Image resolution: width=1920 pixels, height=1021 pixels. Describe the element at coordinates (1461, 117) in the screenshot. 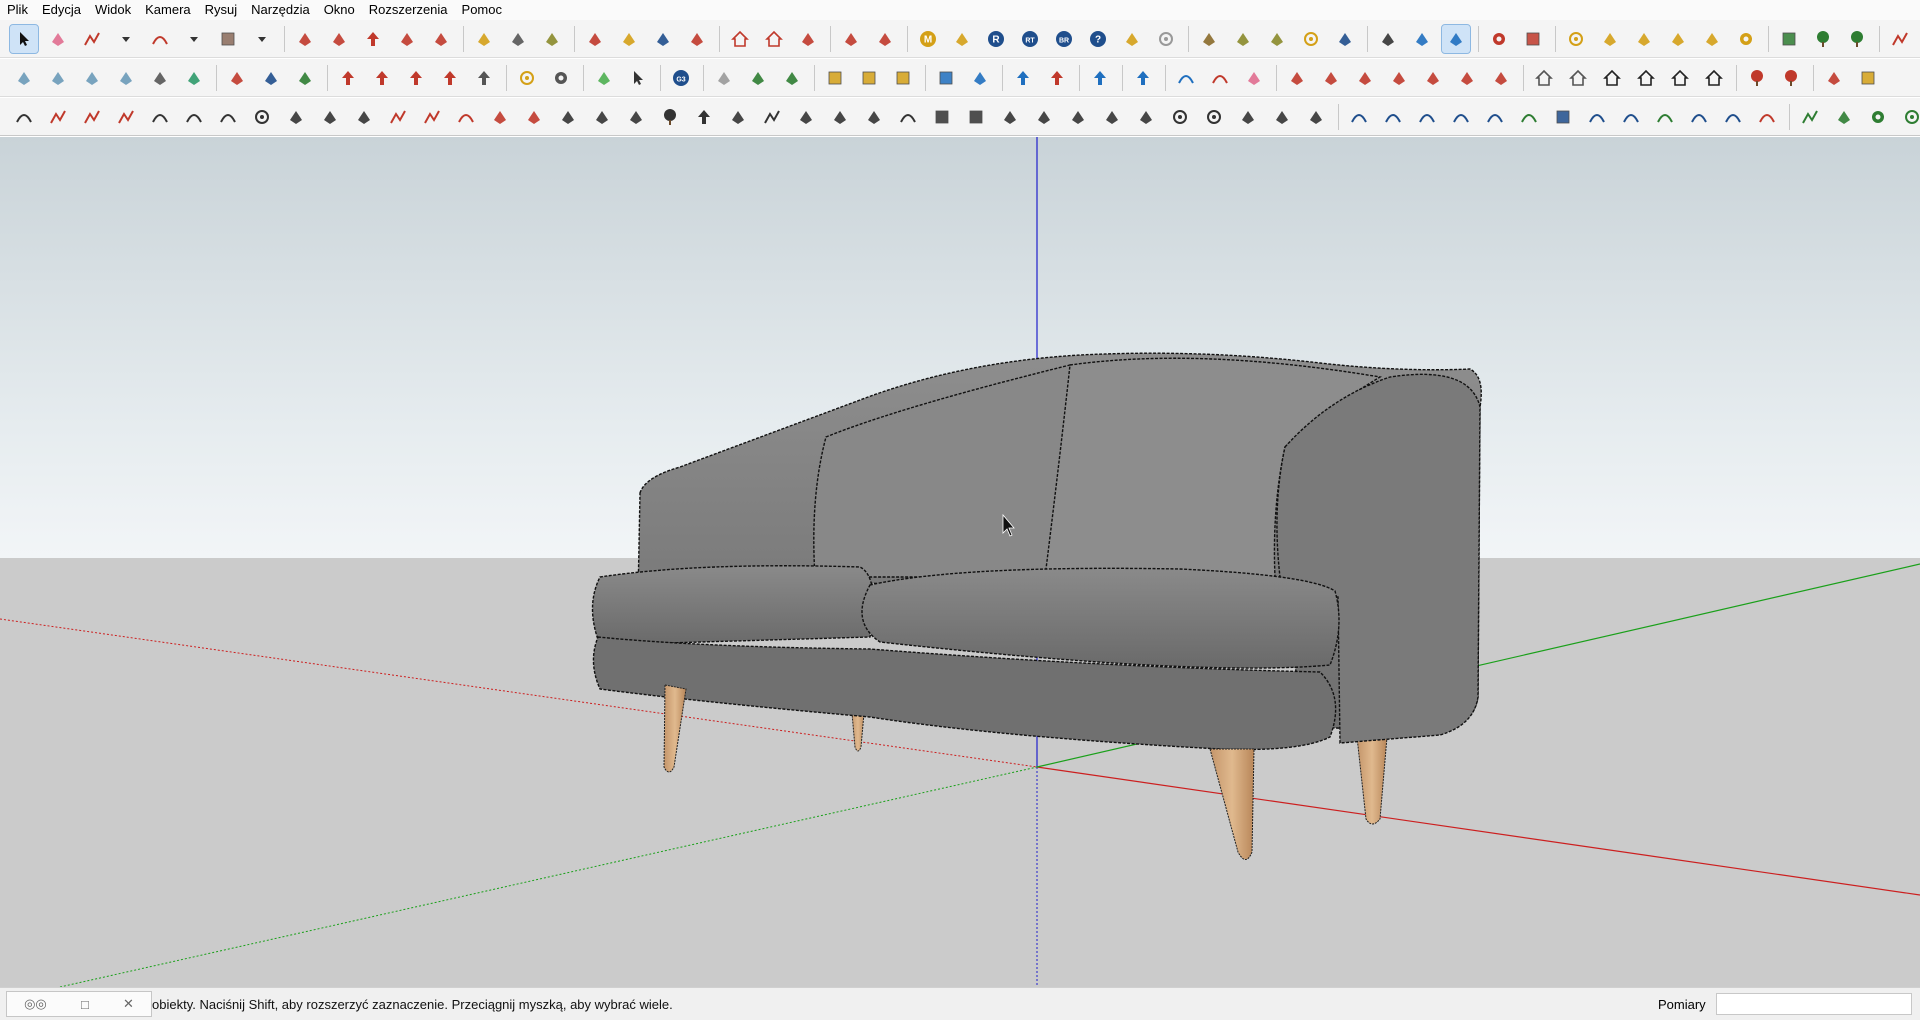

I see `bezier4-button` at that location.